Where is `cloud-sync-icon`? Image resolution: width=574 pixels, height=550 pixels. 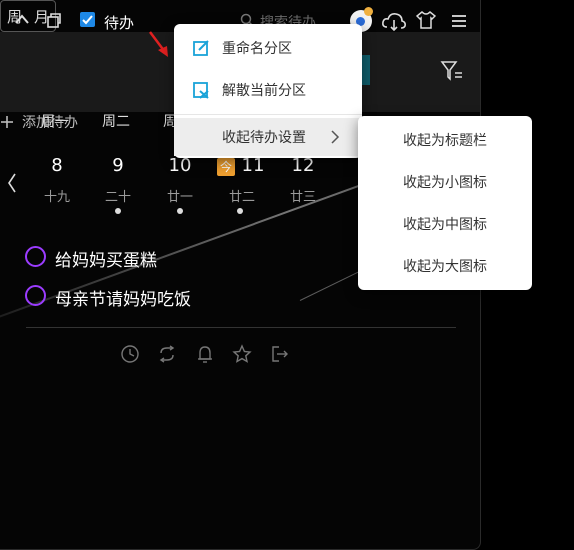
cloud-sync-icon is located at coordinates (394, 21).